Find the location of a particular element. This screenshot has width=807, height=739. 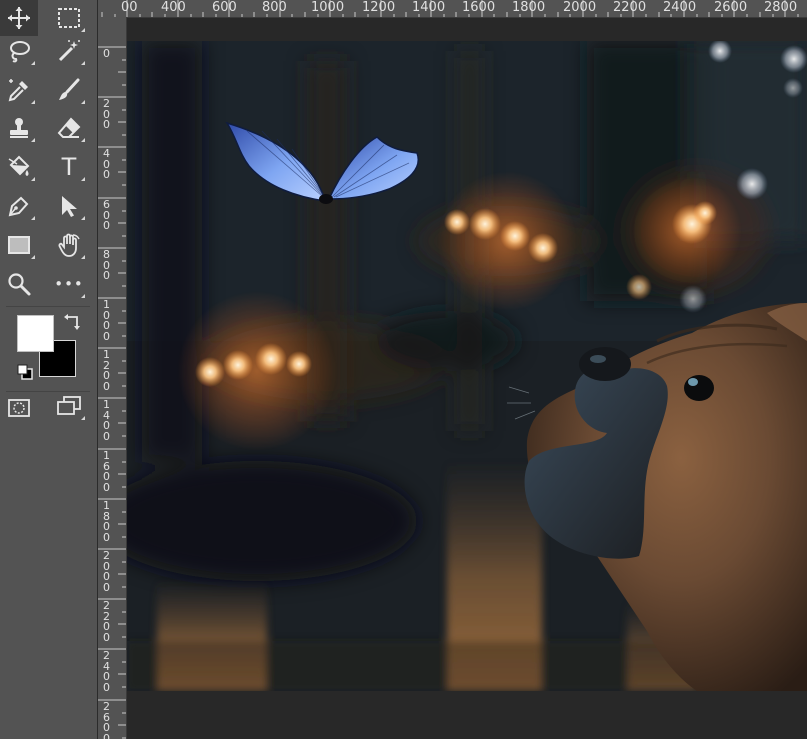

more-icon: ••• is located at coordinates (69, 284).